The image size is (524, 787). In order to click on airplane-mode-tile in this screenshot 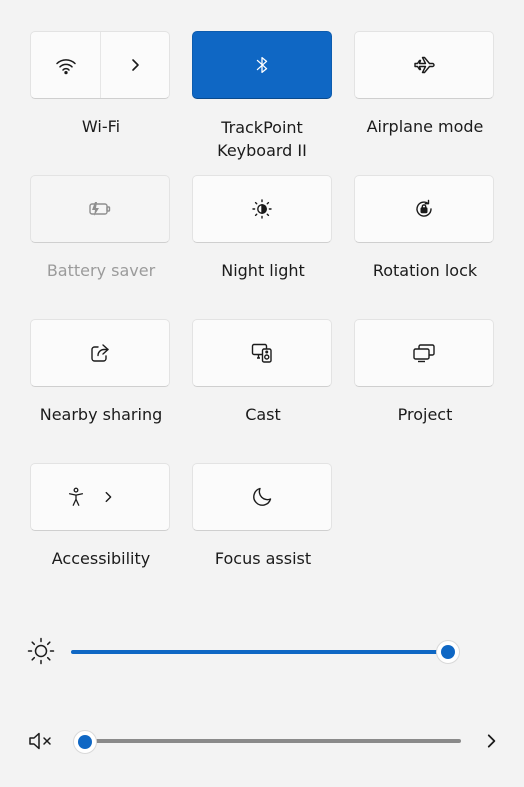, I will do `click(424, 65)`.